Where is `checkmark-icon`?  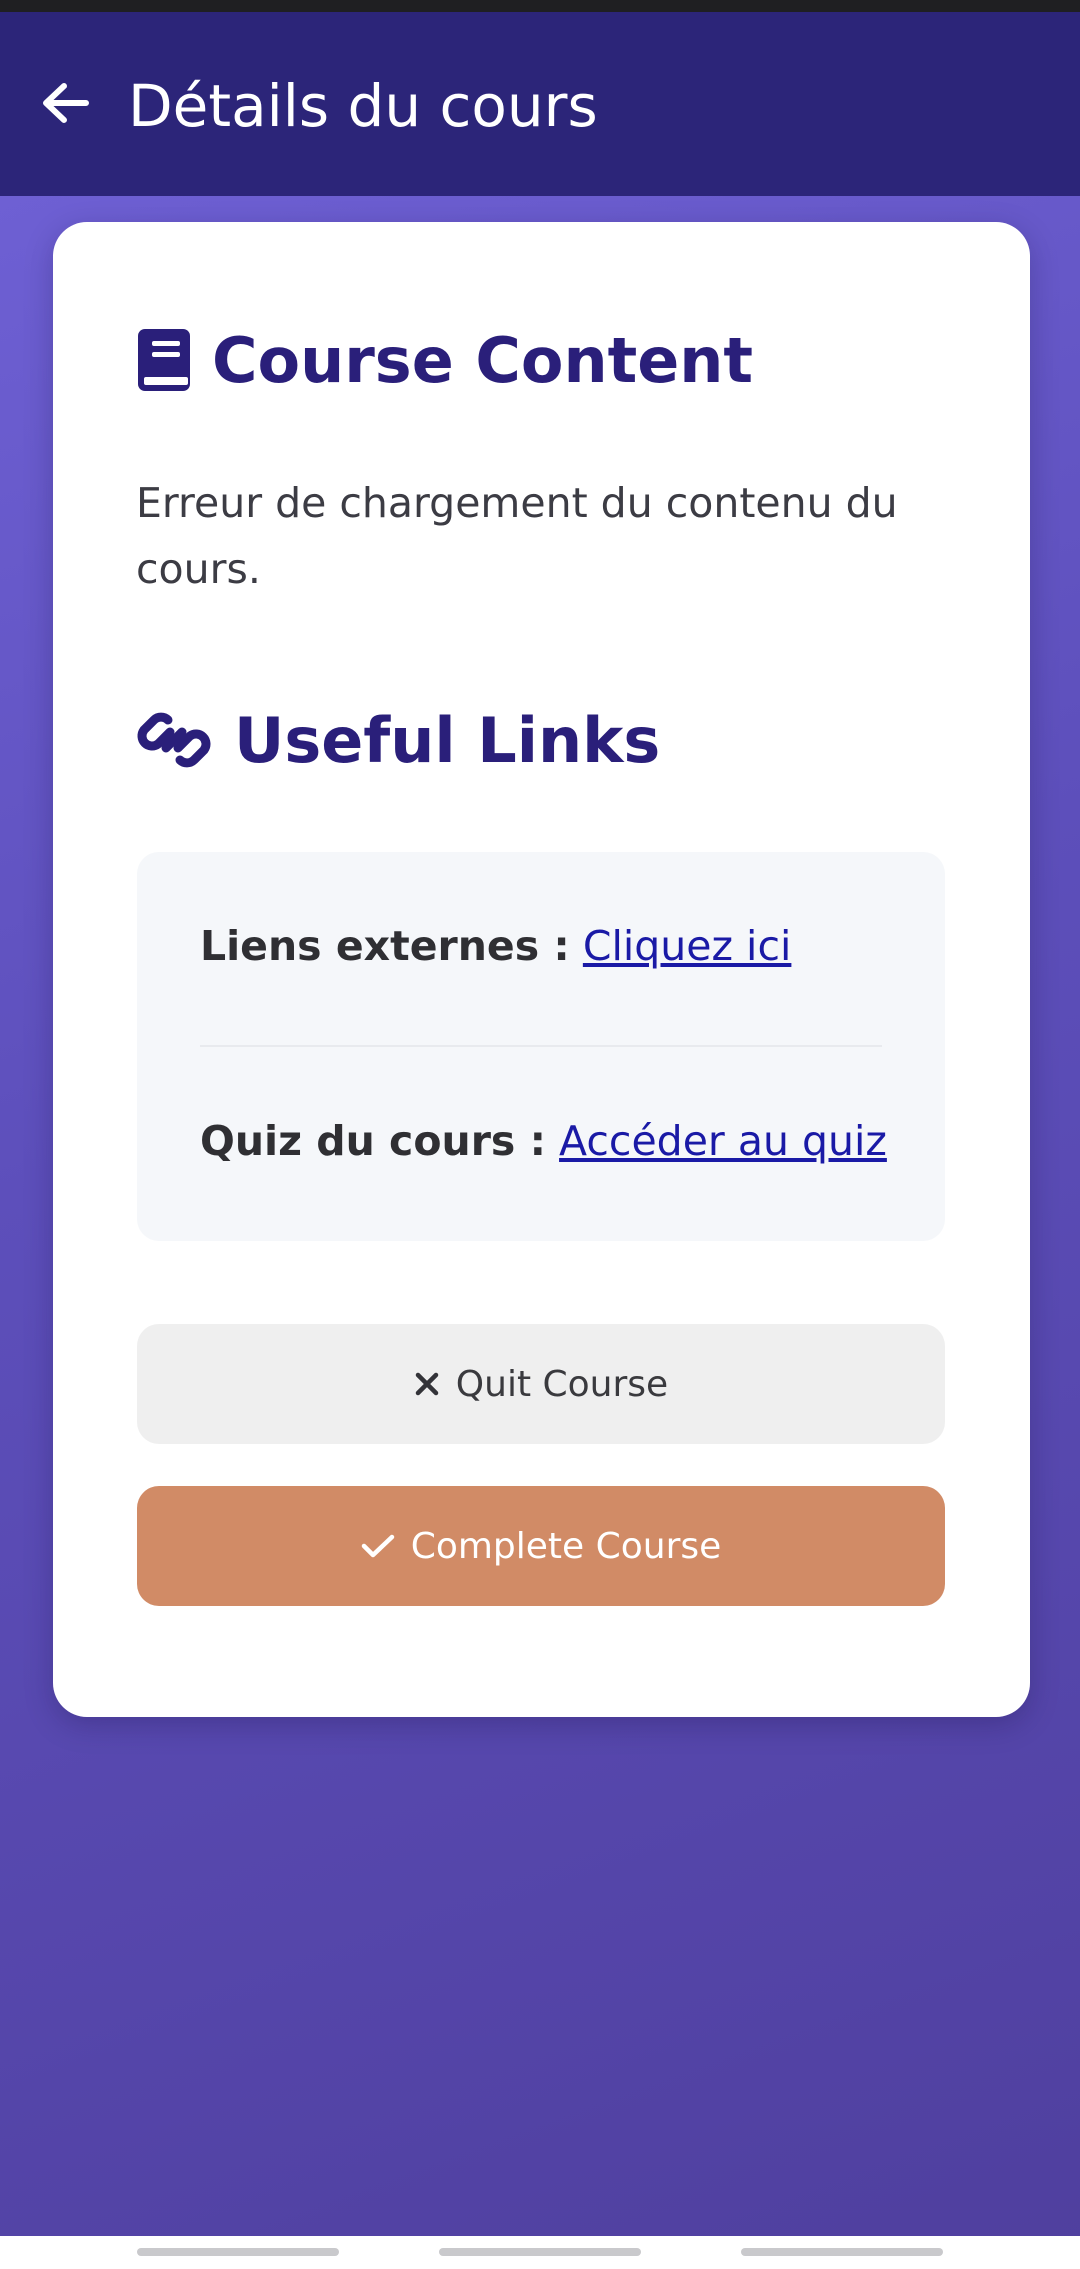
checkmark-icon is located at coordinates (377, 1546).